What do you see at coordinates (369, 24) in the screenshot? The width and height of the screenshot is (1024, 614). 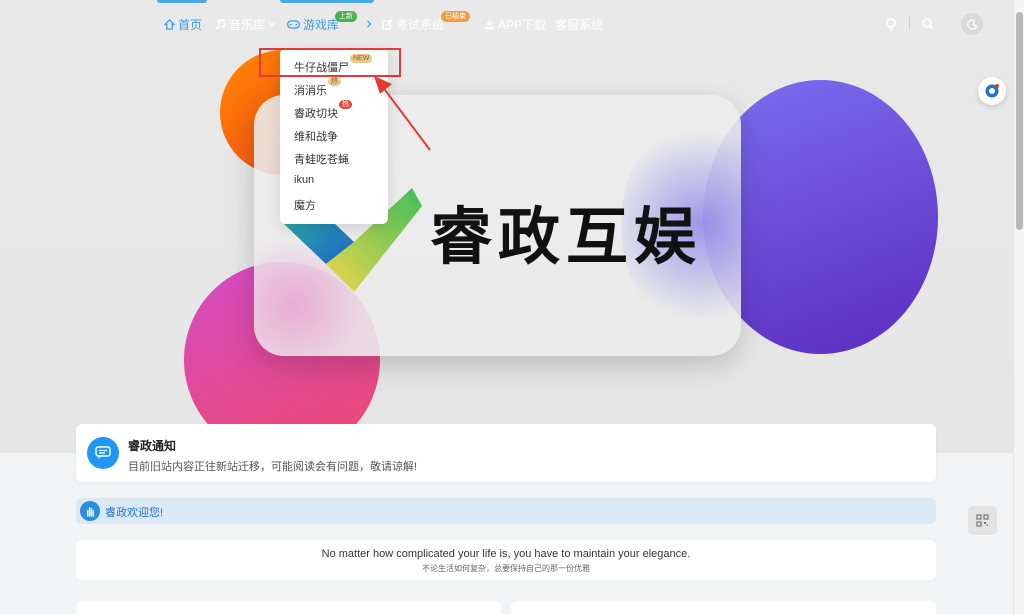 I see `chevron-right-icon` at bounding box center [369, 24].